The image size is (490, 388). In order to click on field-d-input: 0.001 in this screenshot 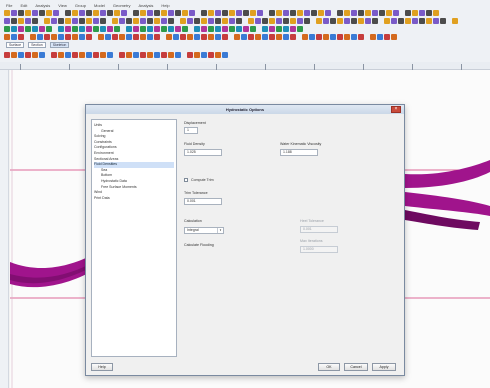, I will do `click(203, 201)`.